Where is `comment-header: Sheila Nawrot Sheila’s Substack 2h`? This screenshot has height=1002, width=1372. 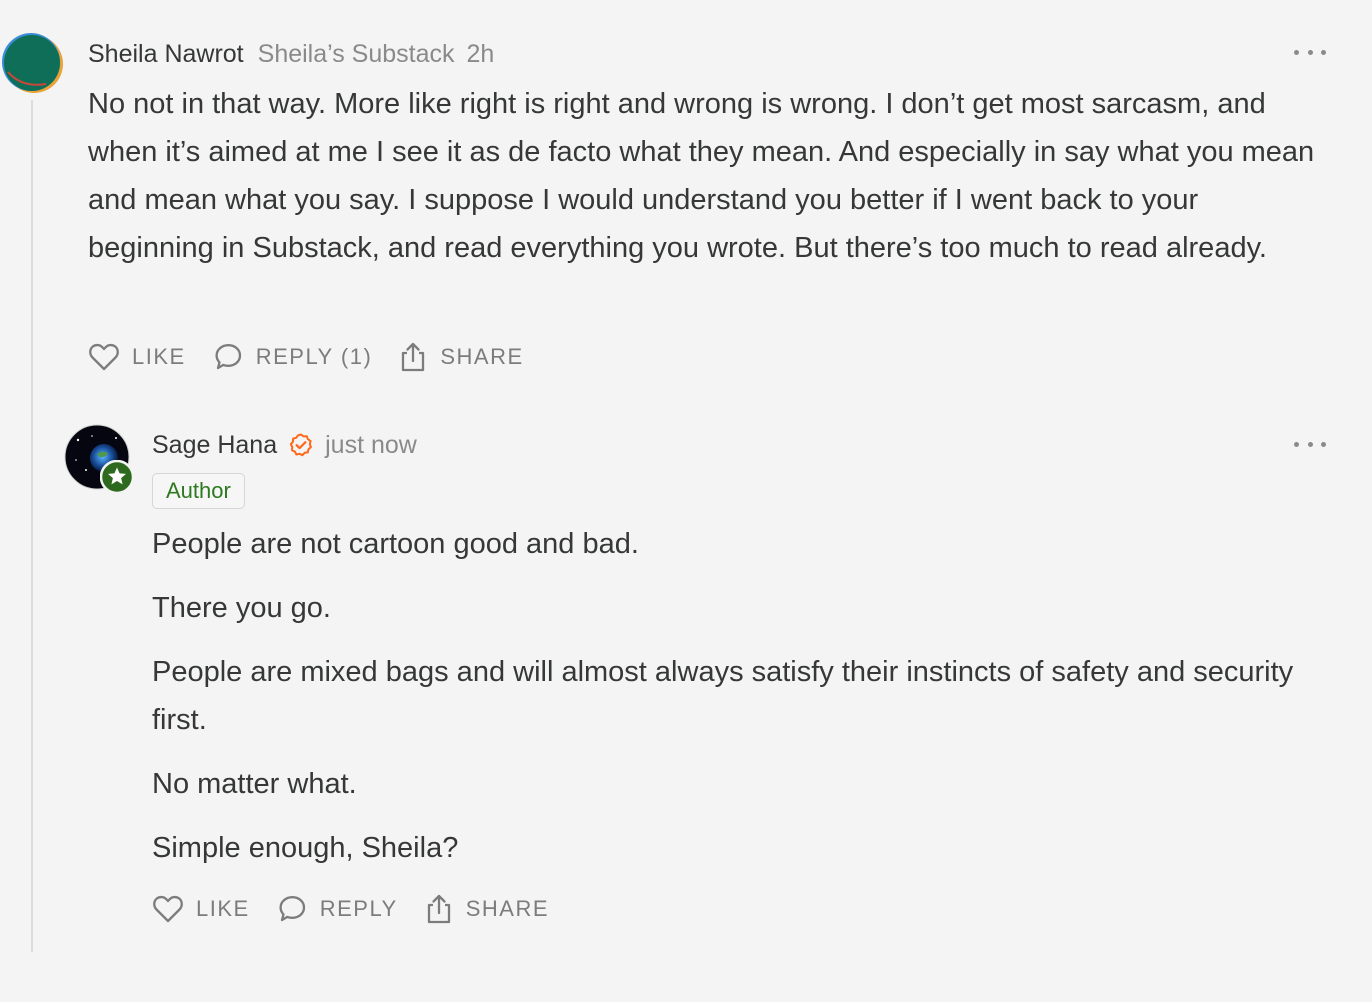
comment-header: Sheila Nawrot Sheila’s Substack 2h is located at coordinates (291, 54).